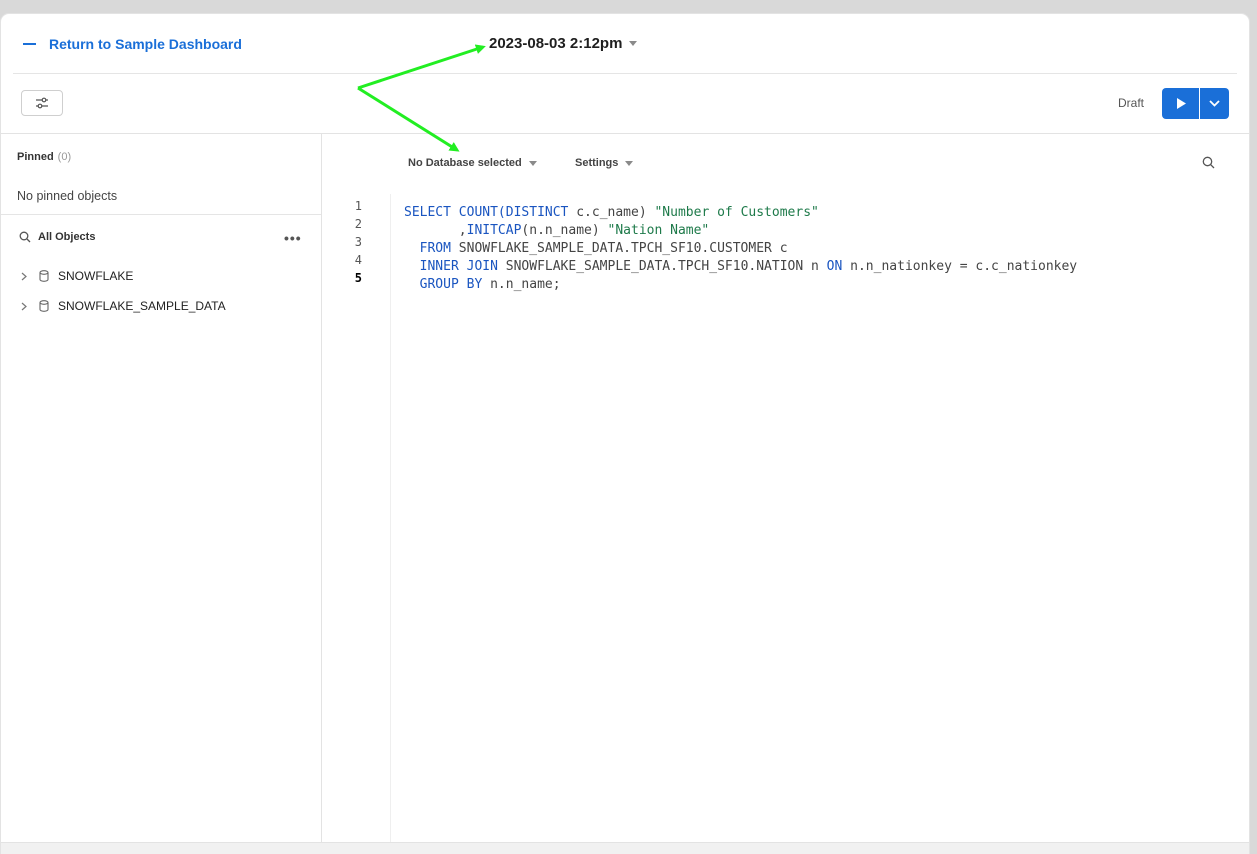  What do you see at coordinates (64, 157) in the screenshot?
I see `pinned-count: (0)` at bounding box center [64, 157].